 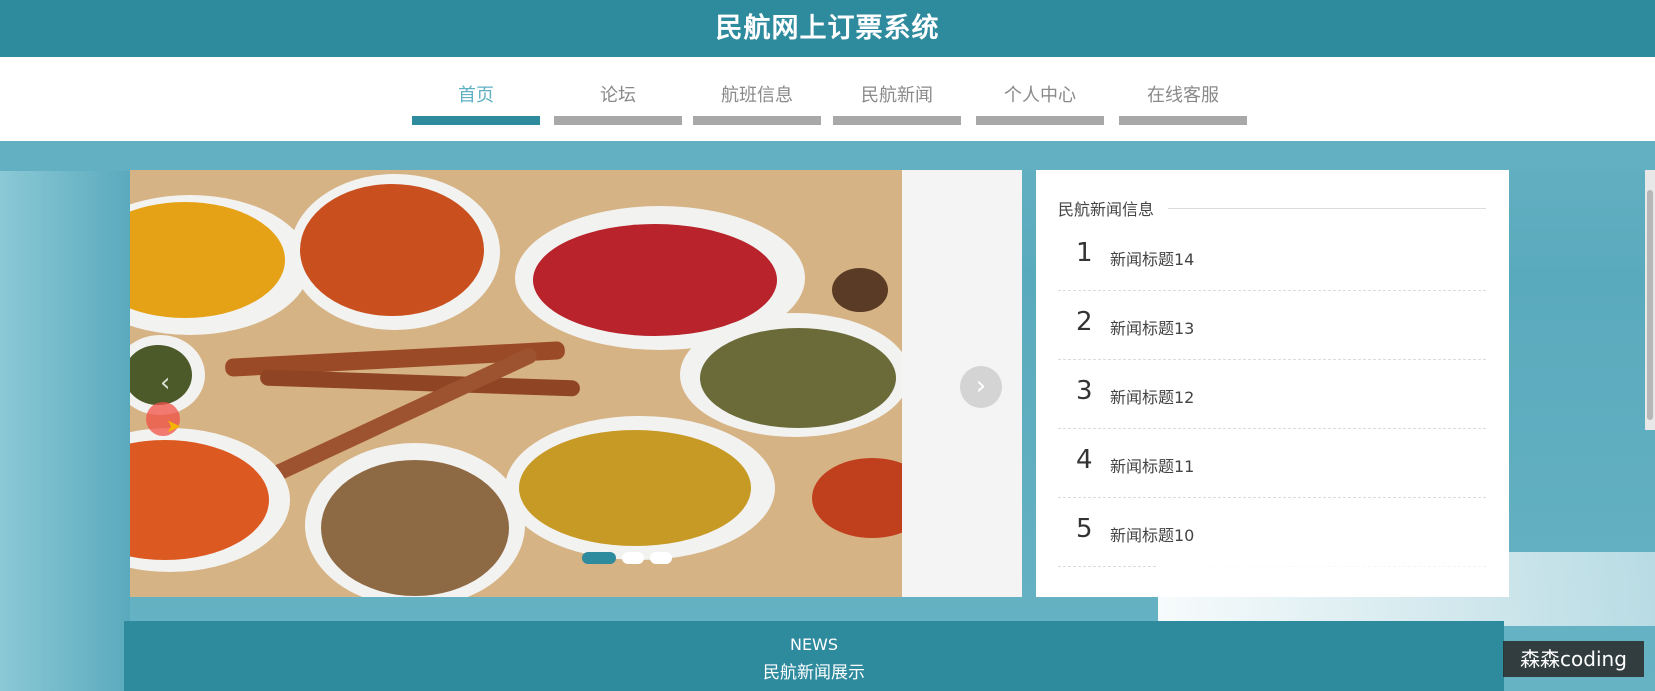 I want to click on main-nav: 首页 论坛 航班信息 民航新闻 个人中心 在线客服, so click(x=827, y=99).